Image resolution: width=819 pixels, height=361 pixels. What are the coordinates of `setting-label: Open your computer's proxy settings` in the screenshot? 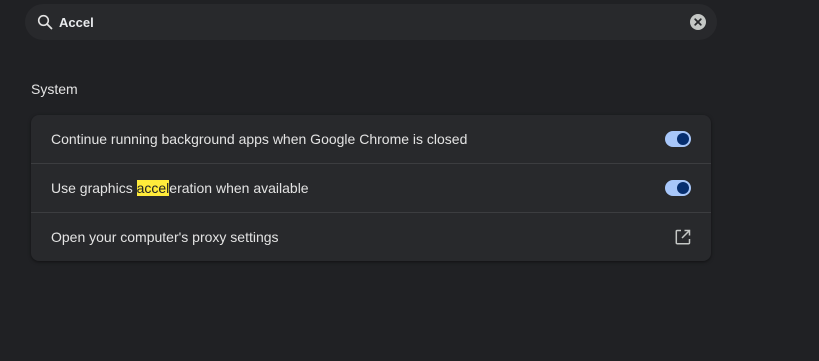 It's located at (165, 237).